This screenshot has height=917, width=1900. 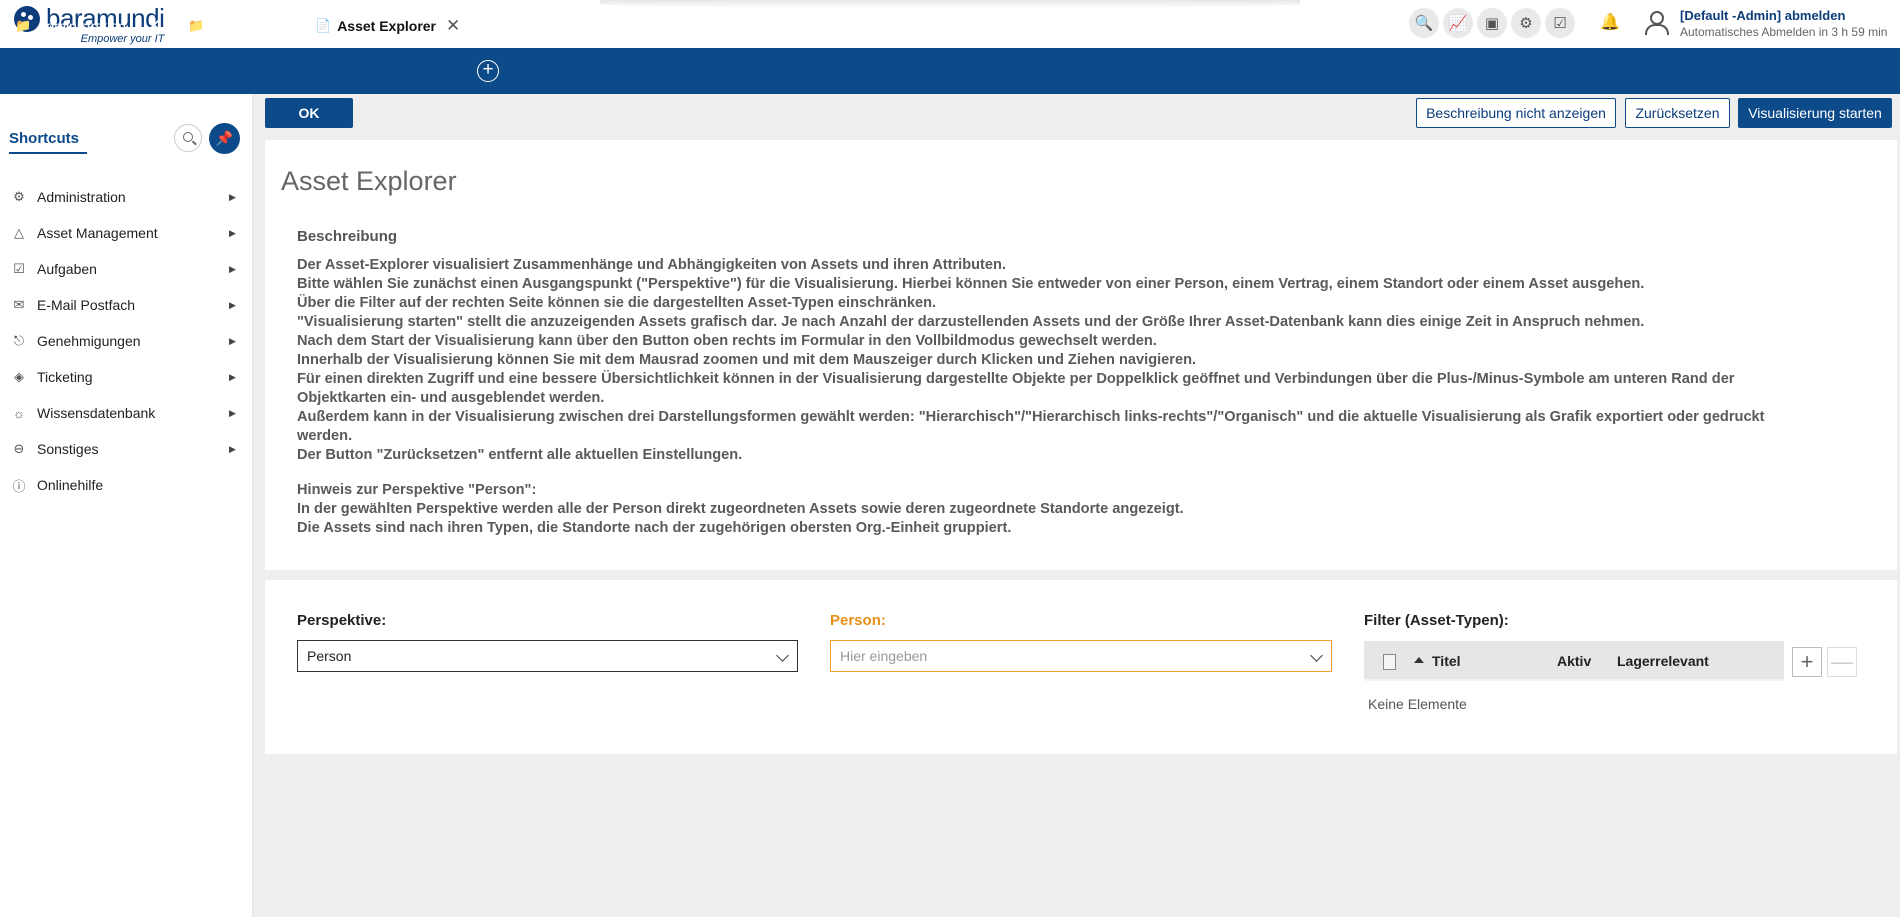 I want to click on help-icon: ⓘ, so click(x=19, y=486).